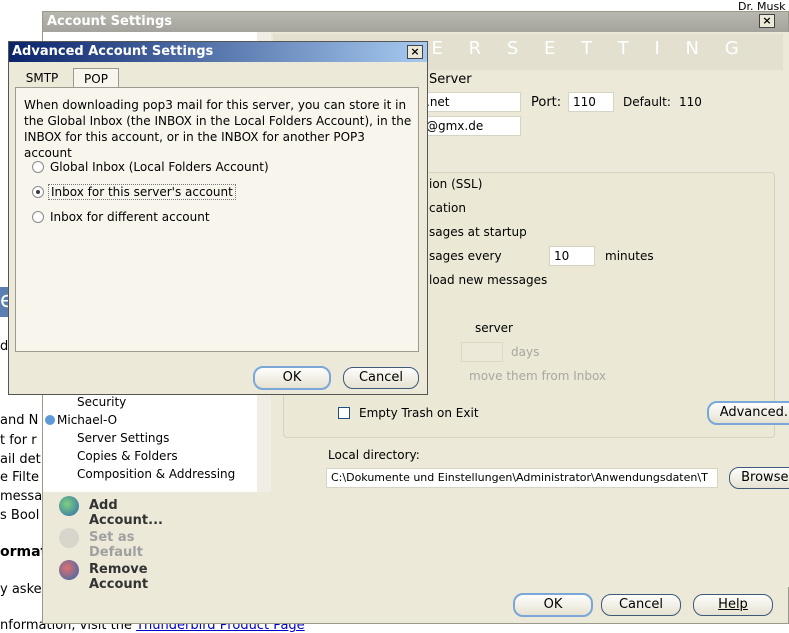 The height and width of the screenshot is (633, 789). I want to click on global-inbox-label: Global Inbox (Local Folders Account), so click(159, 167).